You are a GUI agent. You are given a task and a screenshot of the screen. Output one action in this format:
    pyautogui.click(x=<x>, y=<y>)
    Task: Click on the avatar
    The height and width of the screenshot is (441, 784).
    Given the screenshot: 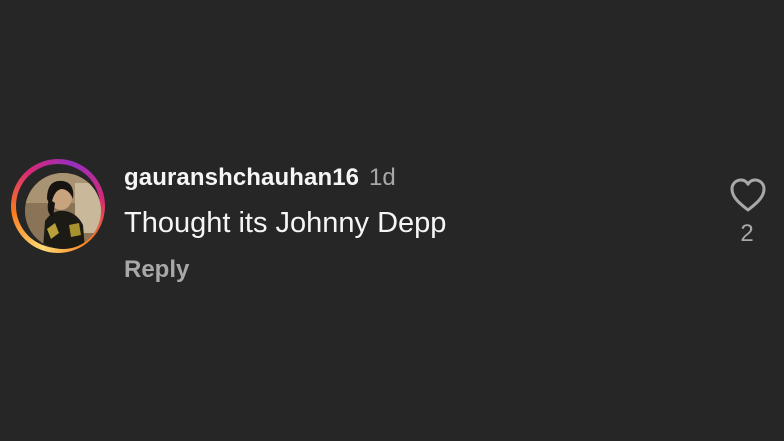 What is the action you would take?
    pyautogui.click(x=63, y=211)
    